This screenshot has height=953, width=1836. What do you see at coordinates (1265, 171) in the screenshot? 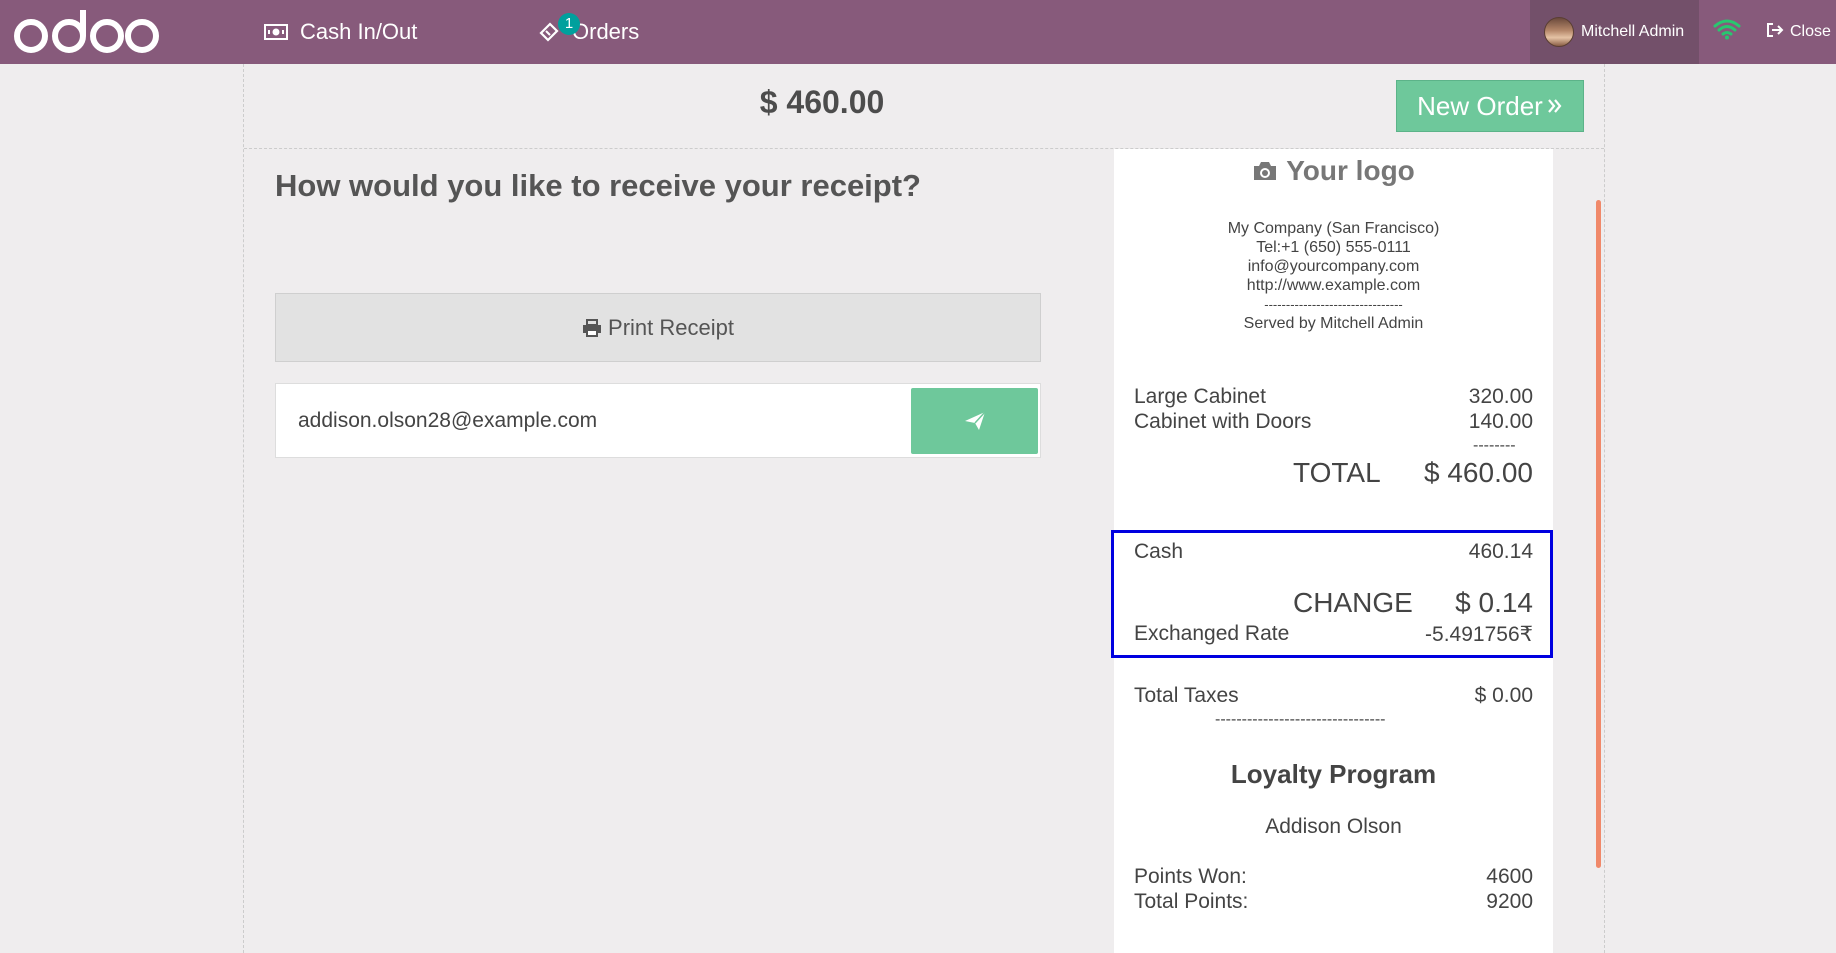
I see `camera-icon` at bounding box center [1265, 171].